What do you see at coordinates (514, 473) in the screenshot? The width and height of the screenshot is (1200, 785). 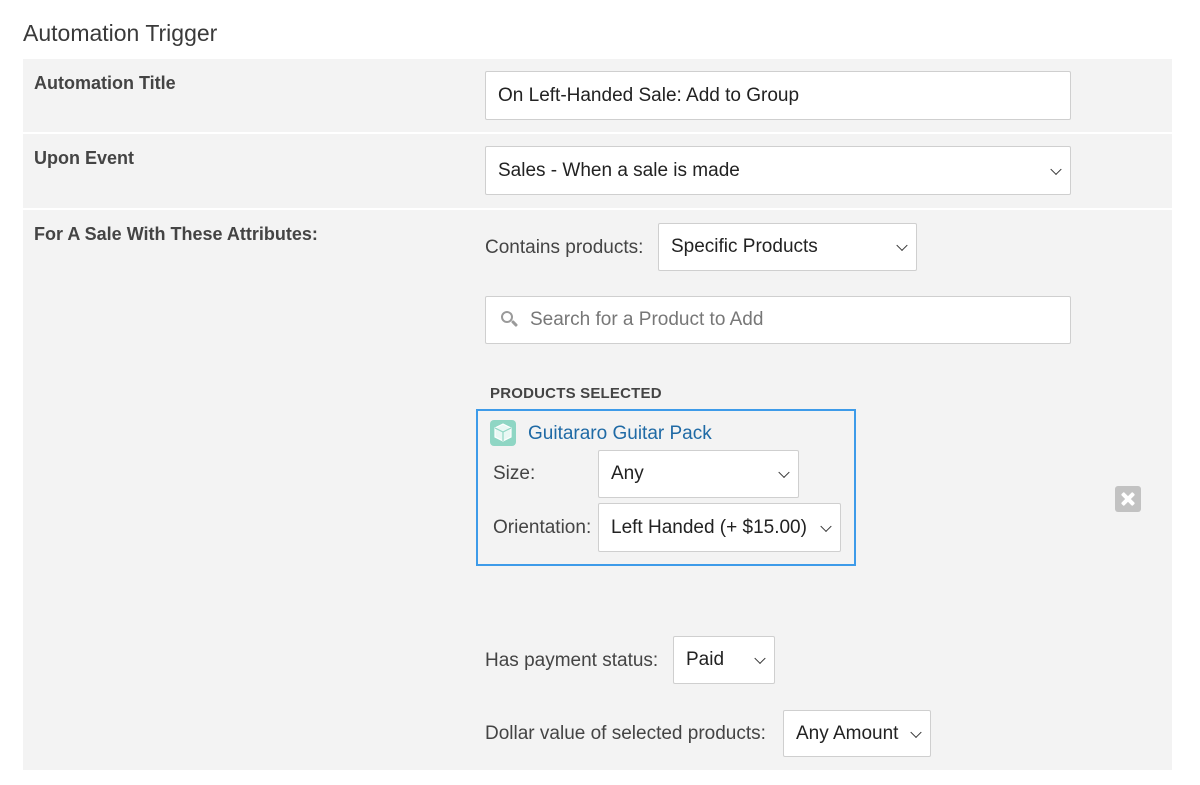 I see `size-label: Size:` at bounding box center [514, 473].